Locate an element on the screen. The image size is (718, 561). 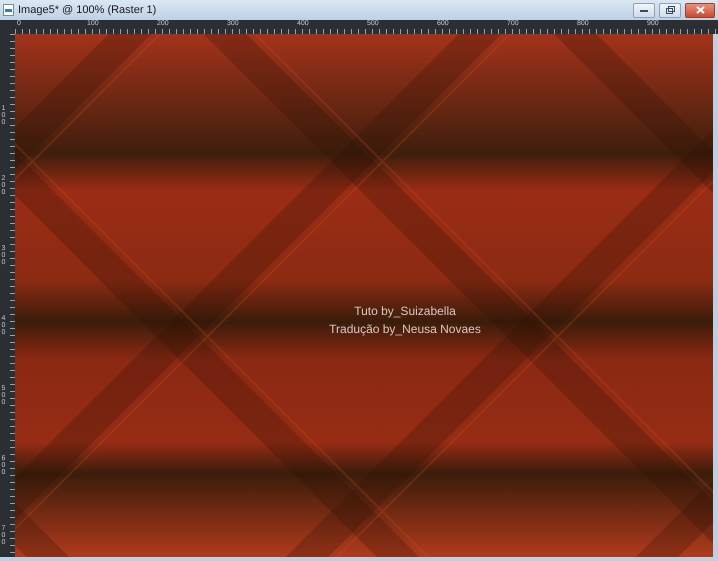
close-button is located at coordinates (700, 10).